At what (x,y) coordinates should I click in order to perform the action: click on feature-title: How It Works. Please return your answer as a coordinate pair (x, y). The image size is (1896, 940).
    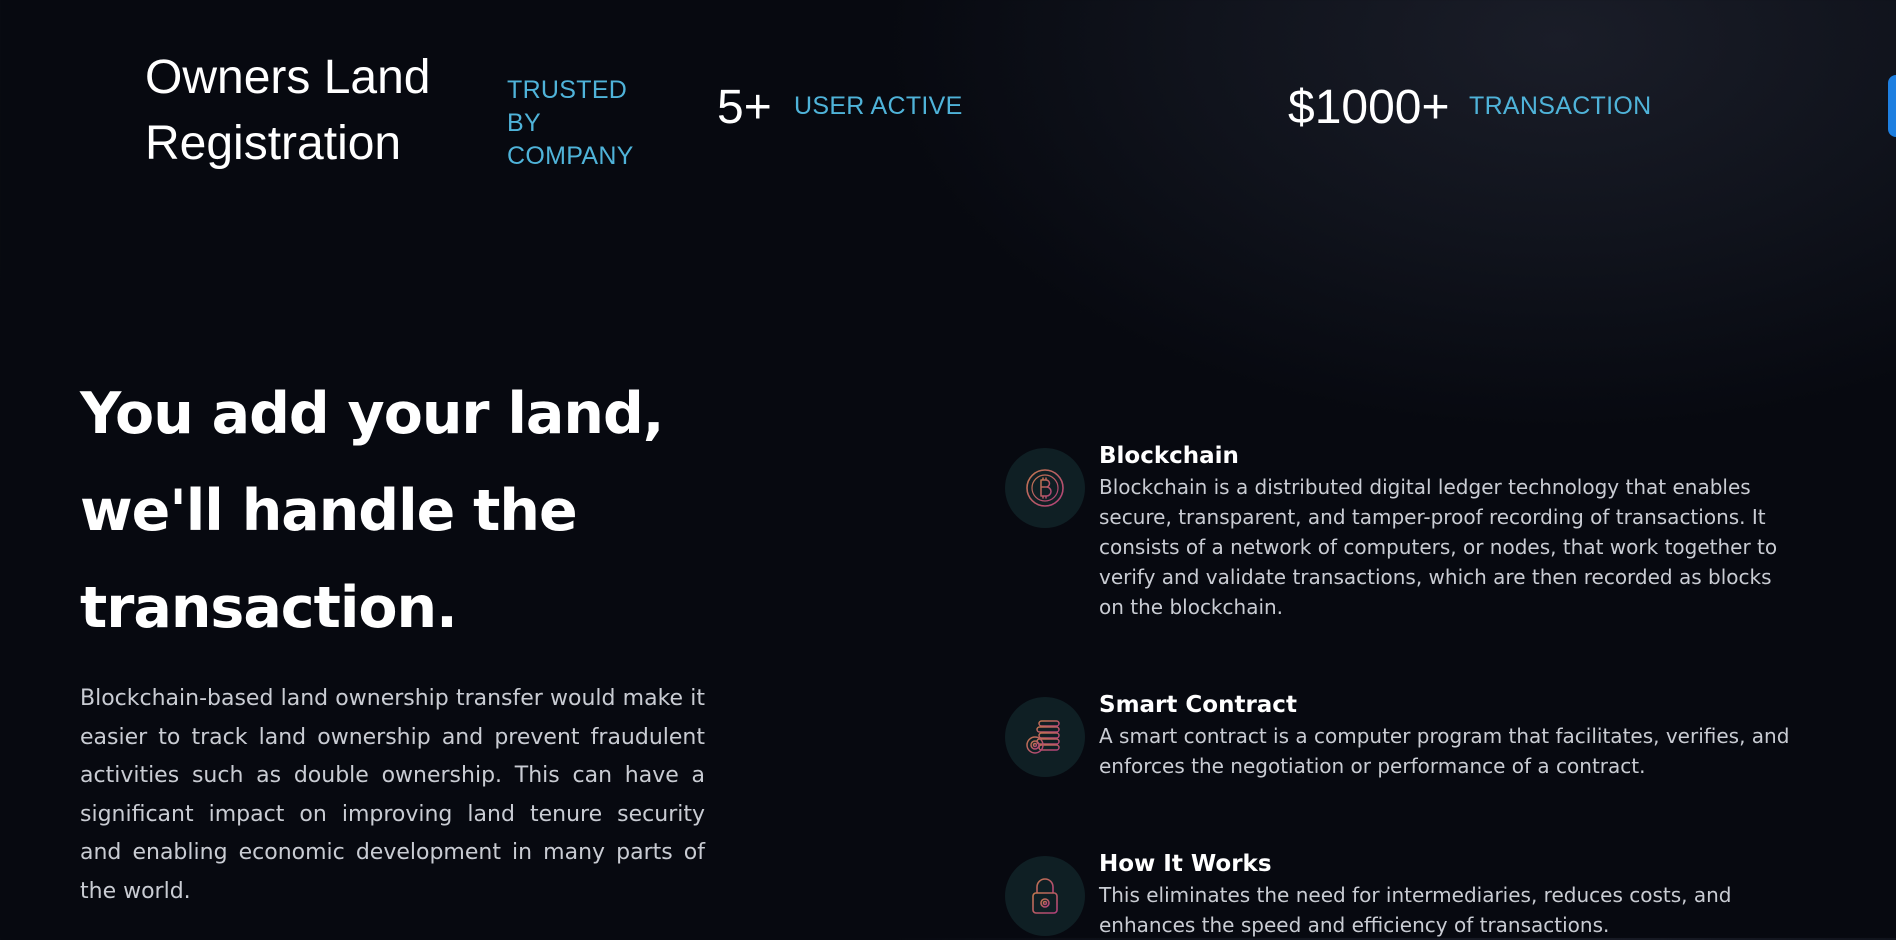
    Looking at the image, I should click on (1185, 864).